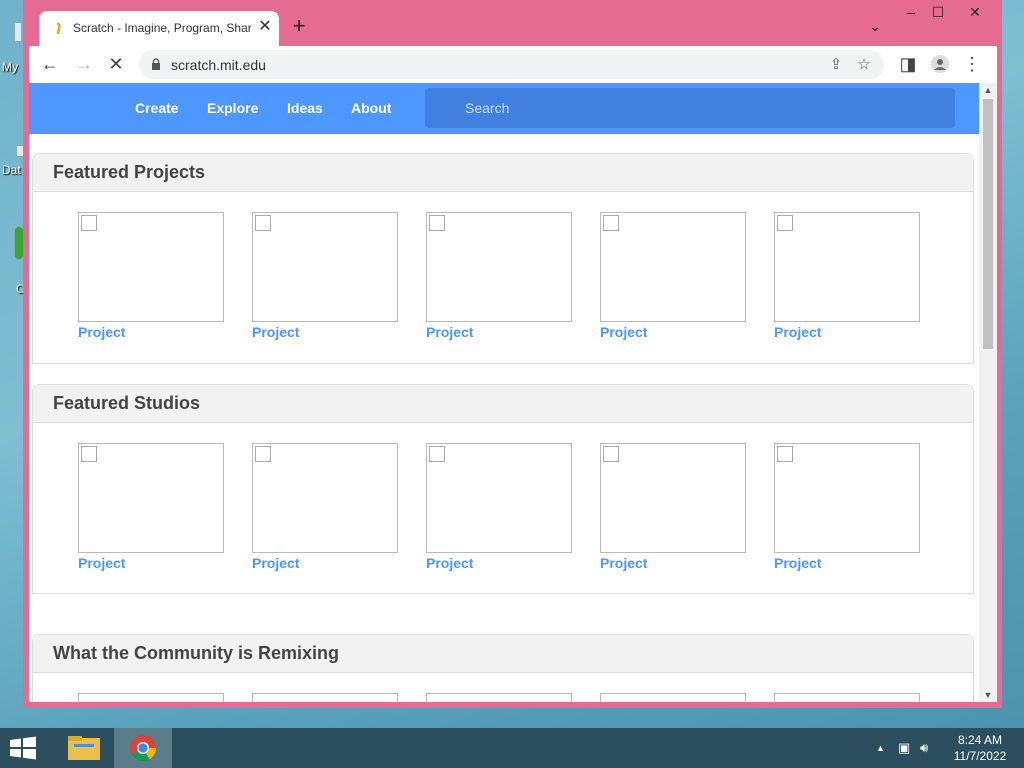 The height and width of the screenshot is (768, 1024). Describe the element at coordinates (503, 173) in the screenshot. I see `box-header: Featured Projects` at that location.